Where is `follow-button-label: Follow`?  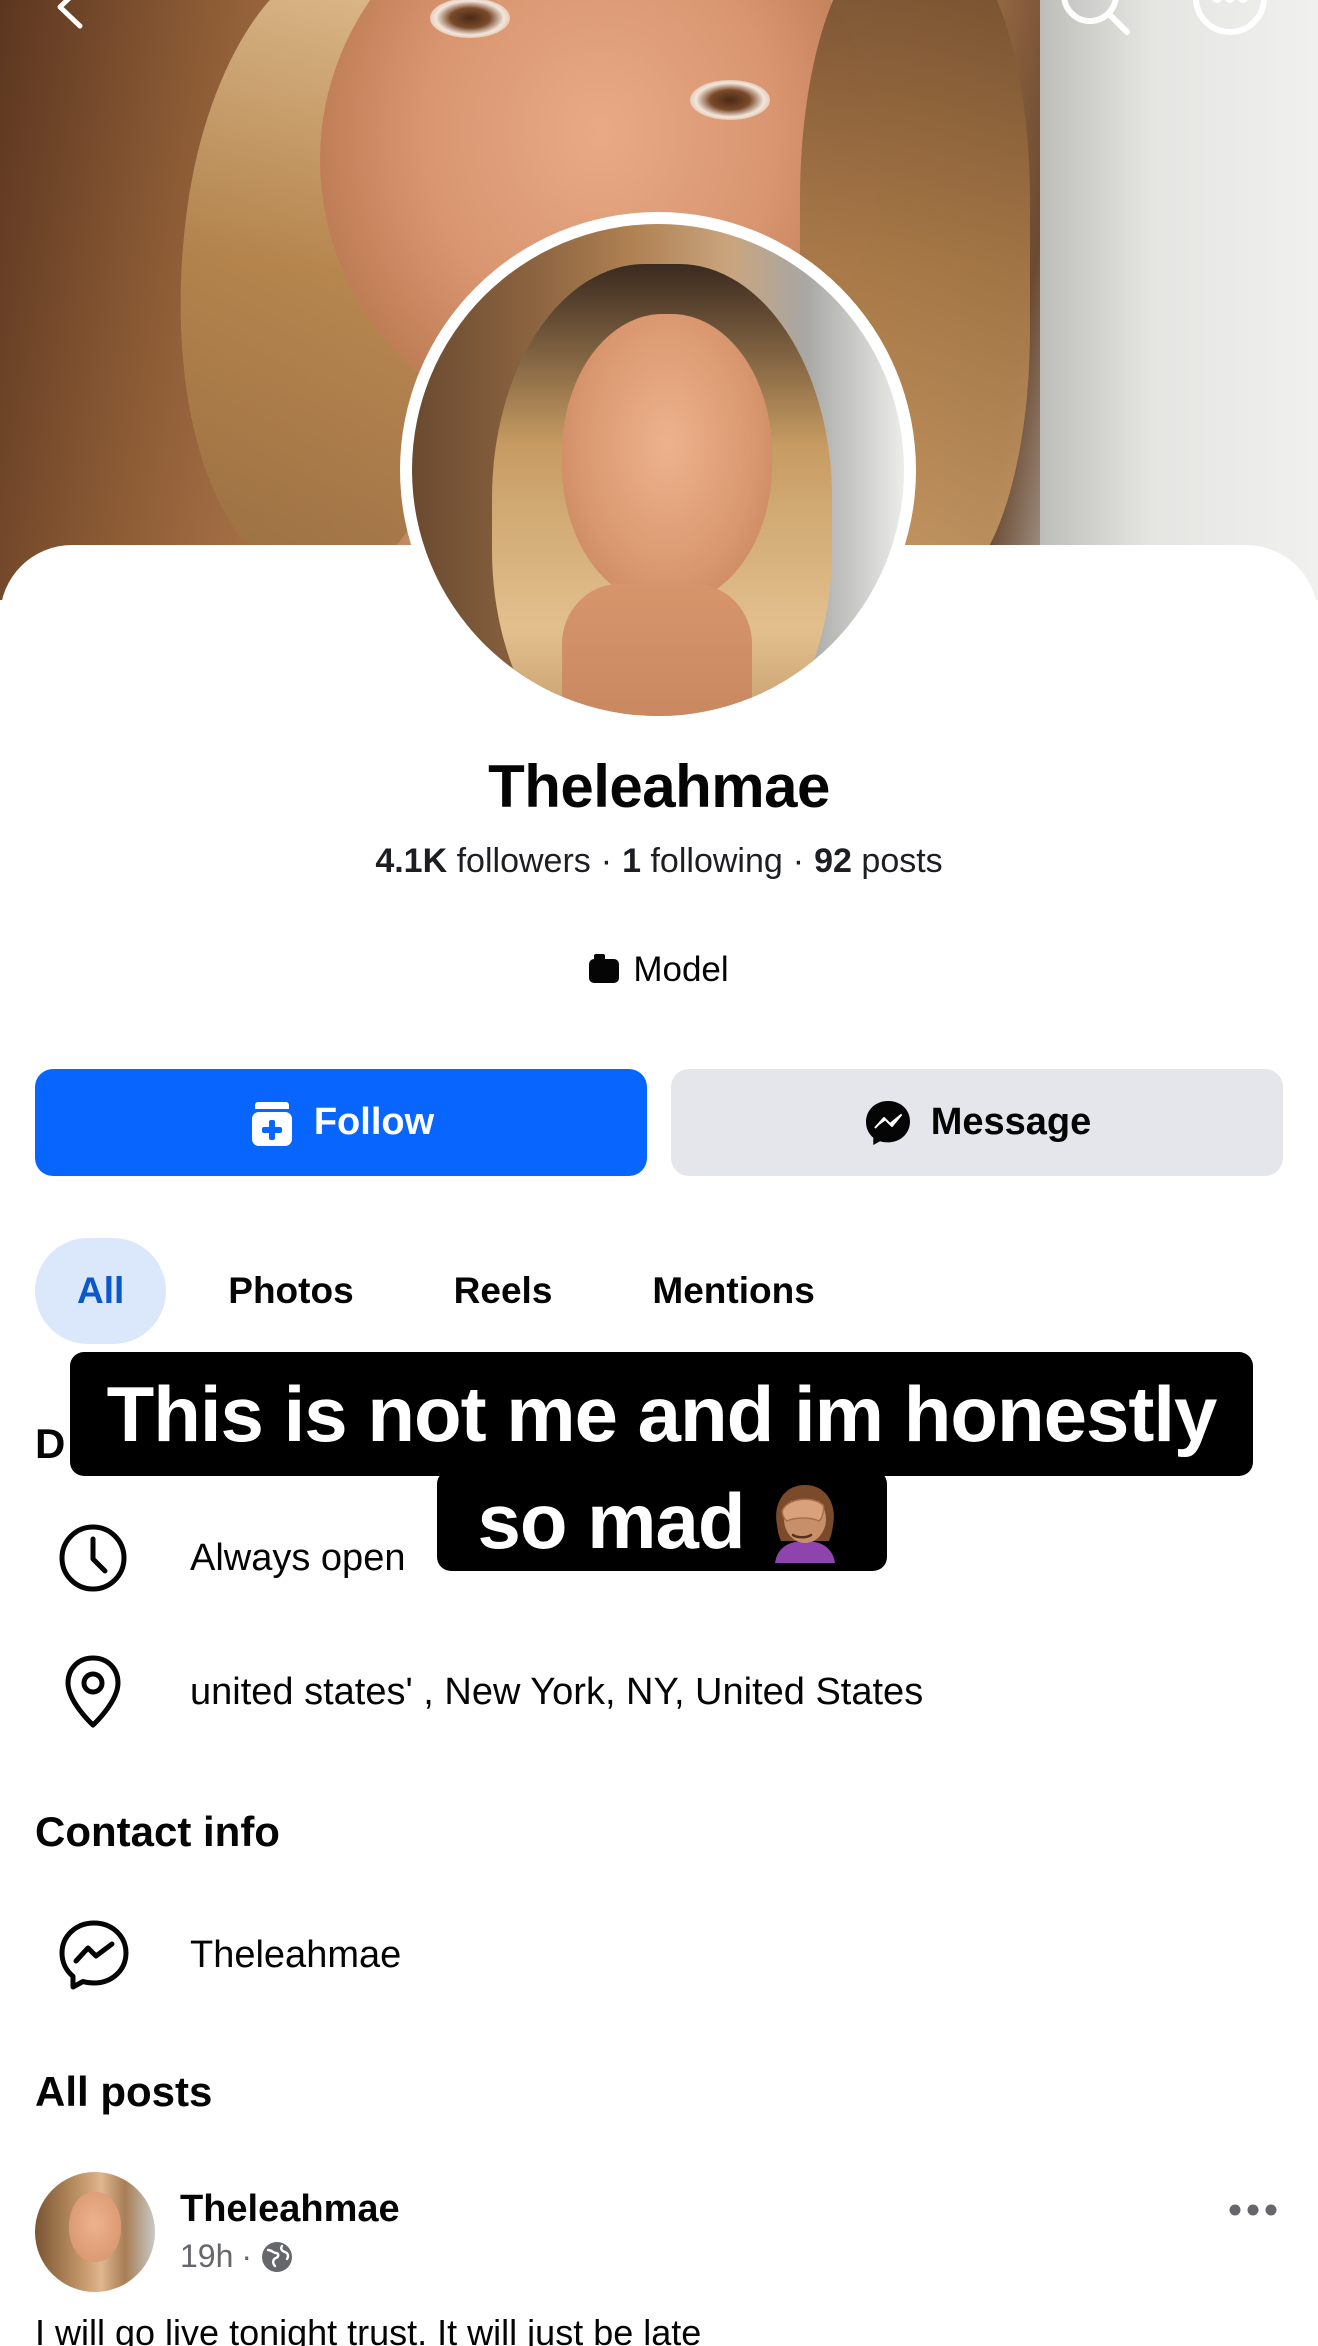
follow-button-label: Follow is located at coordinates (374, 1122).